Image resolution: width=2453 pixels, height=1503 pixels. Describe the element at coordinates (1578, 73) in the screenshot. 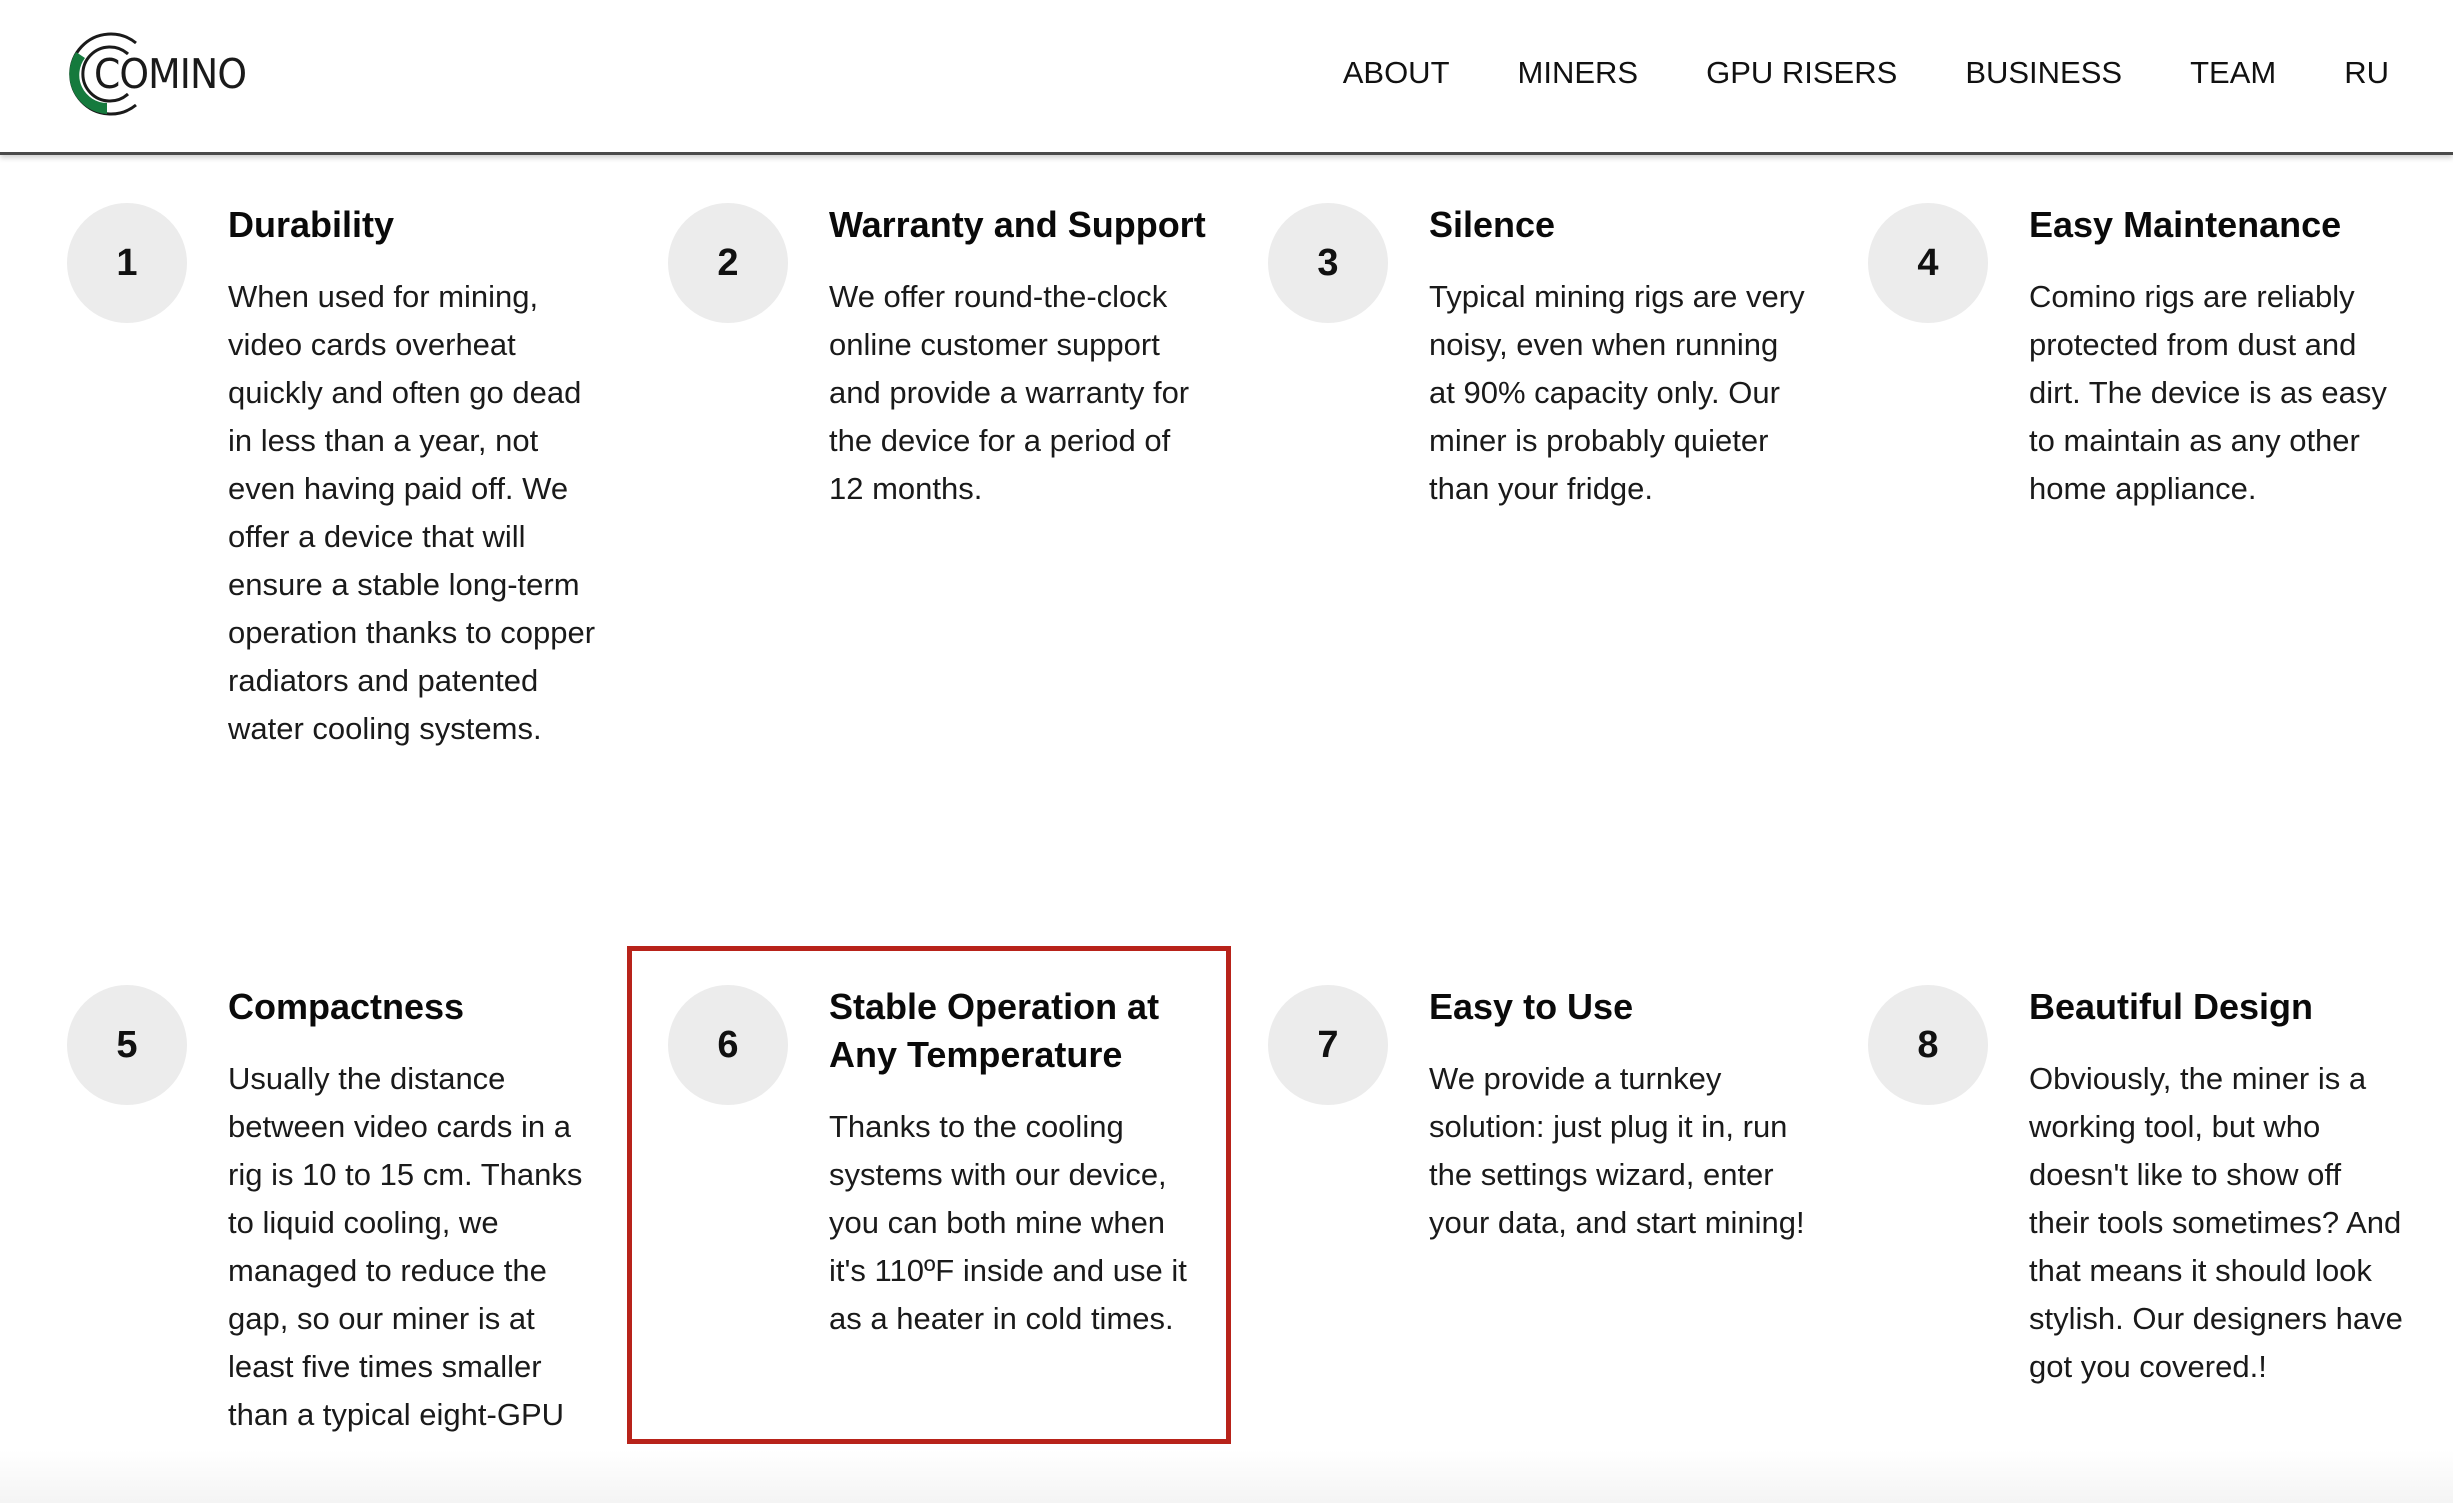

I see `nav-miners: MINERS` at that location.